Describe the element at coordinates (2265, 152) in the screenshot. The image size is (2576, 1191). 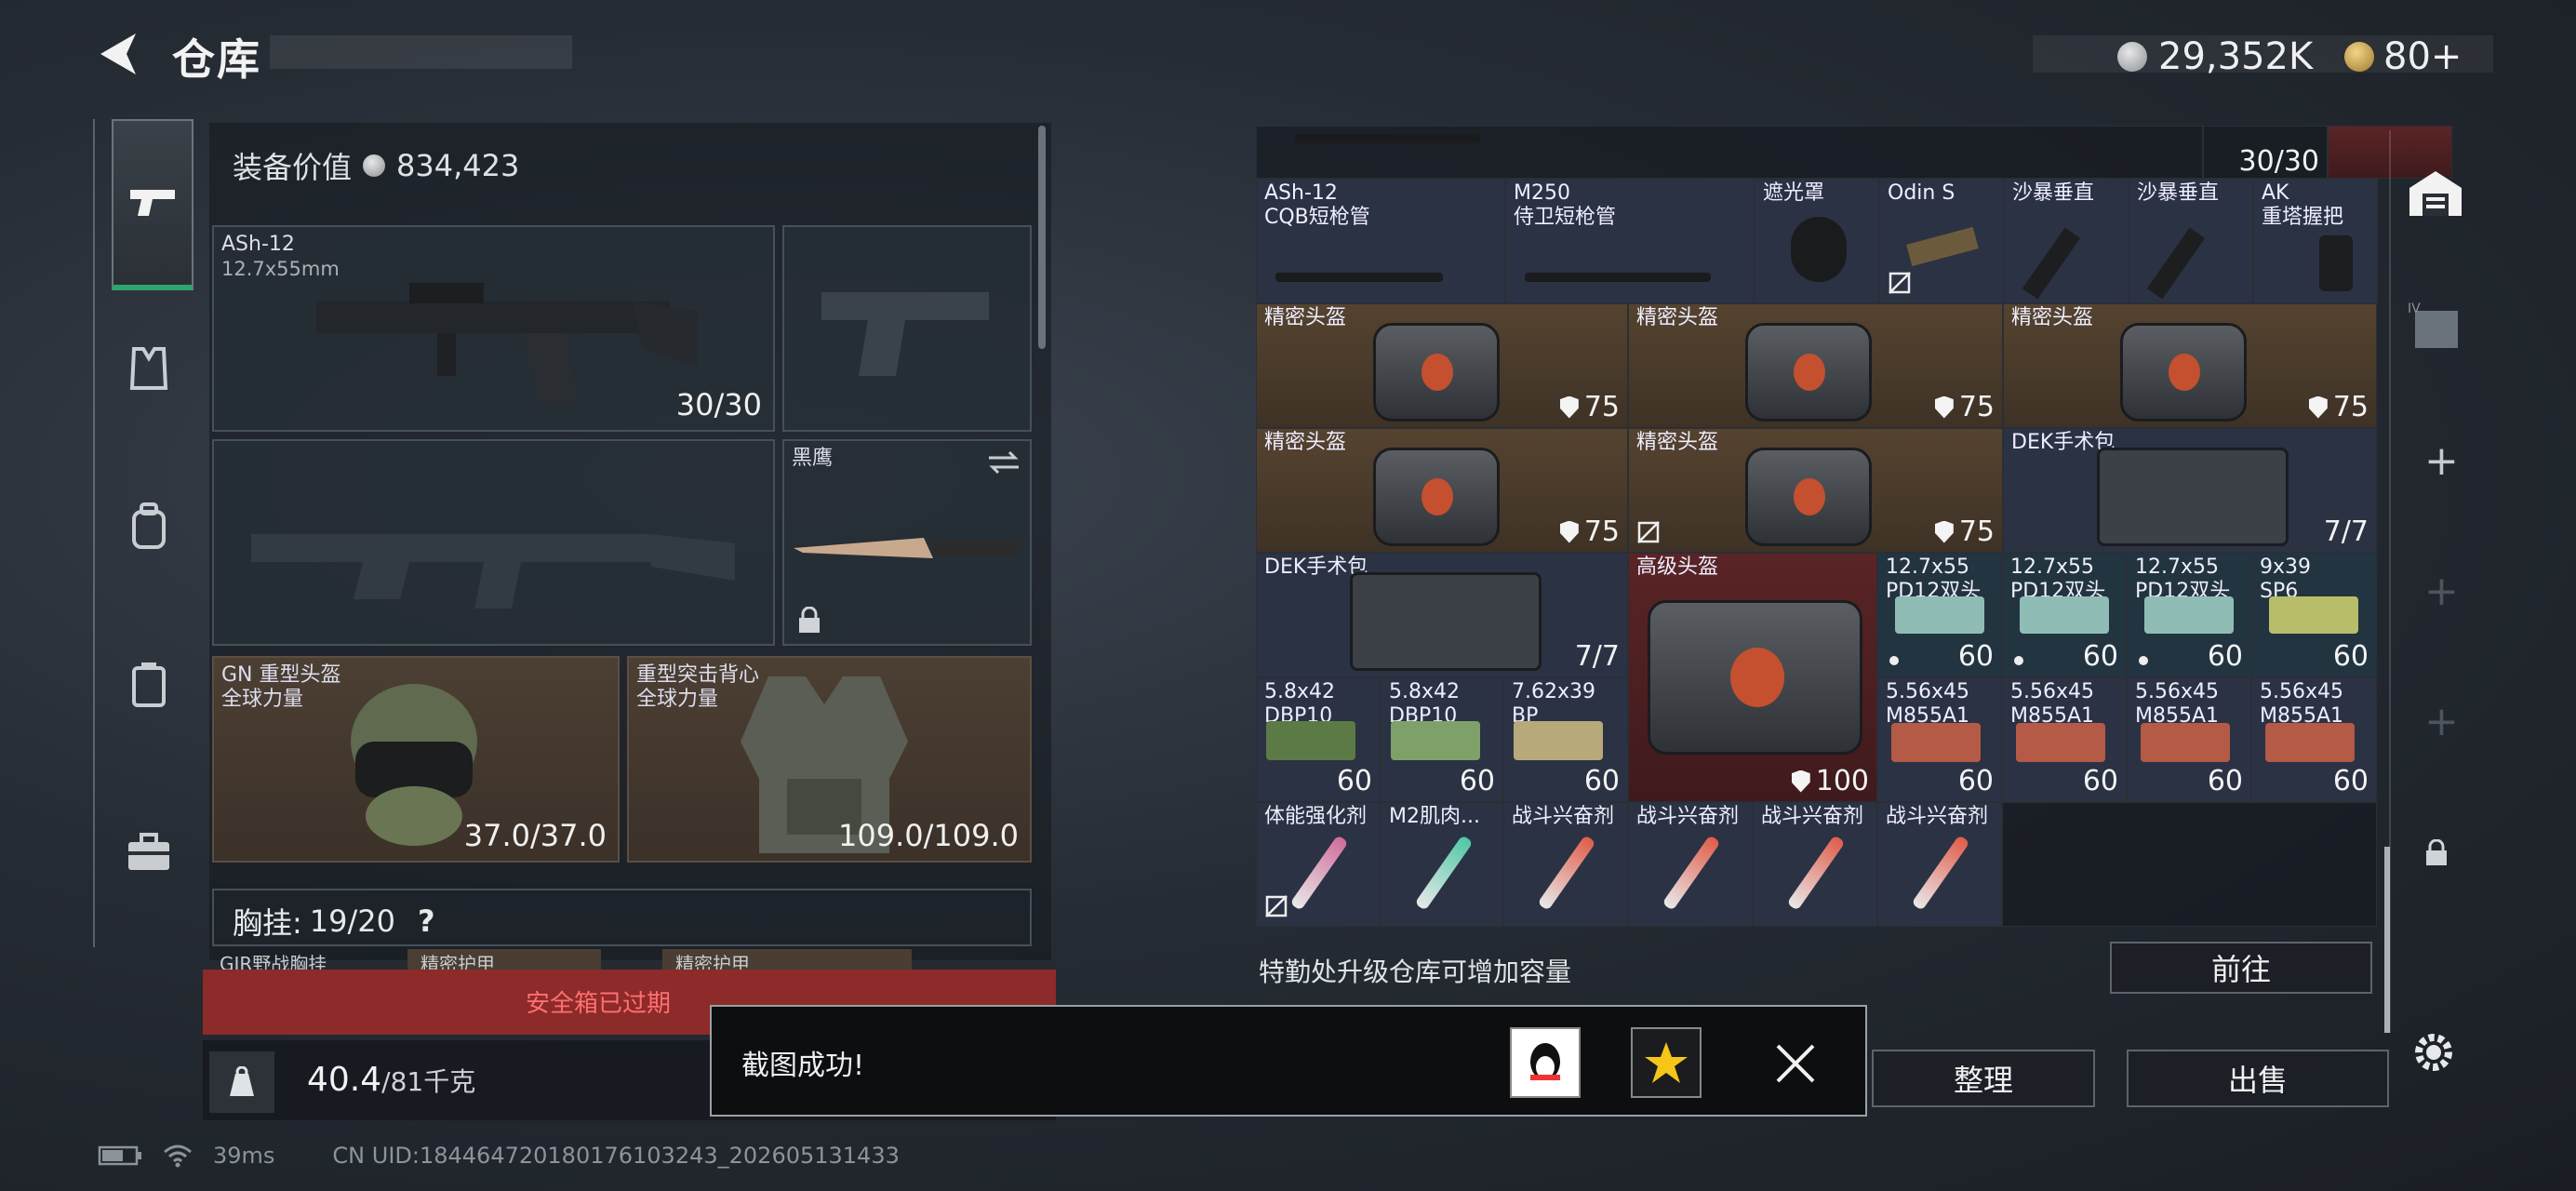
I see `grid-cell: 30/30` at that location.